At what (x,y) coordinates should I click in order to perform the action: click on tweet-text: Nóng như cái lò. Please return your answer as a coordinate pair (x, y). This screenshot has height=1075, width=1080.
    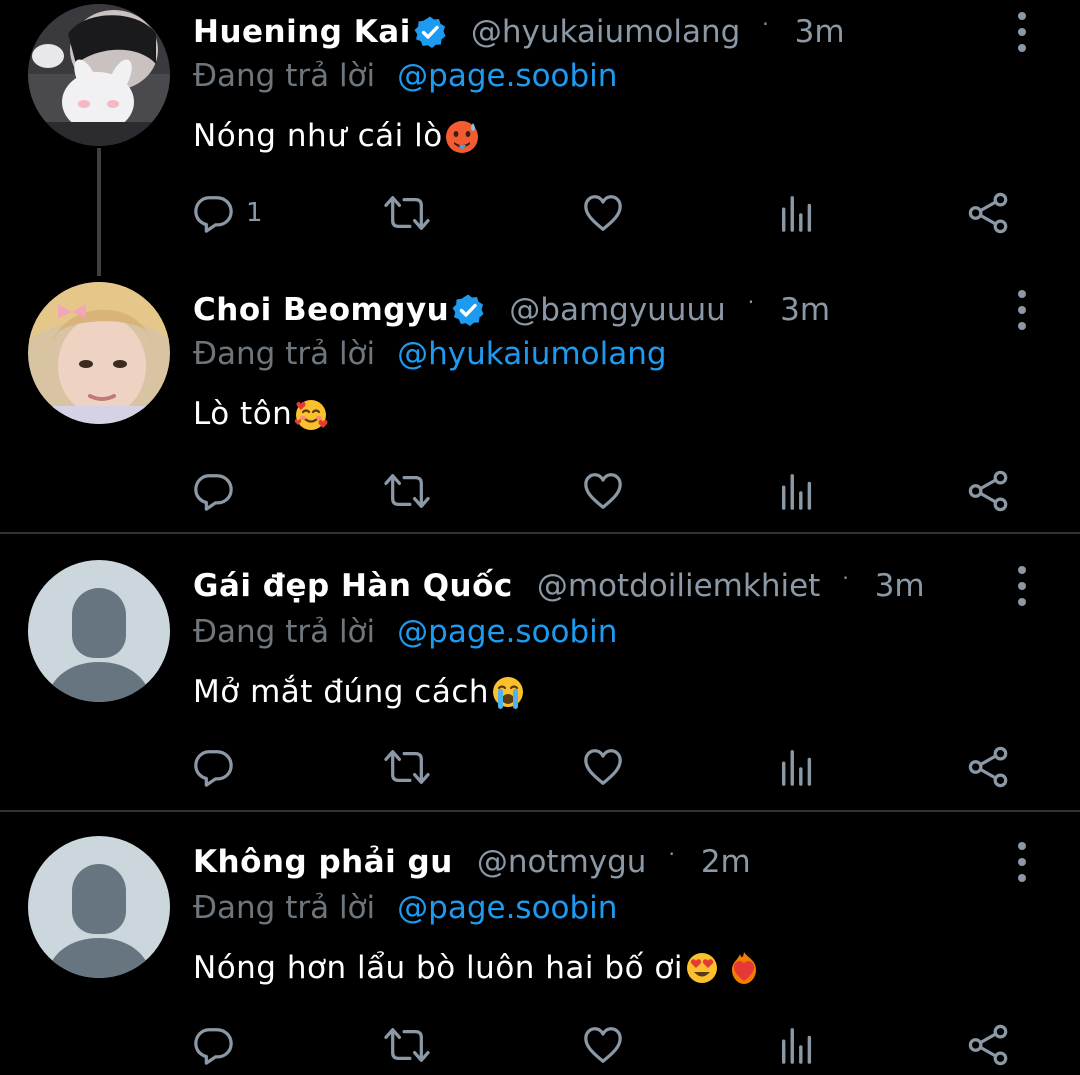
    Looking at the image, I should click on (336, 136).